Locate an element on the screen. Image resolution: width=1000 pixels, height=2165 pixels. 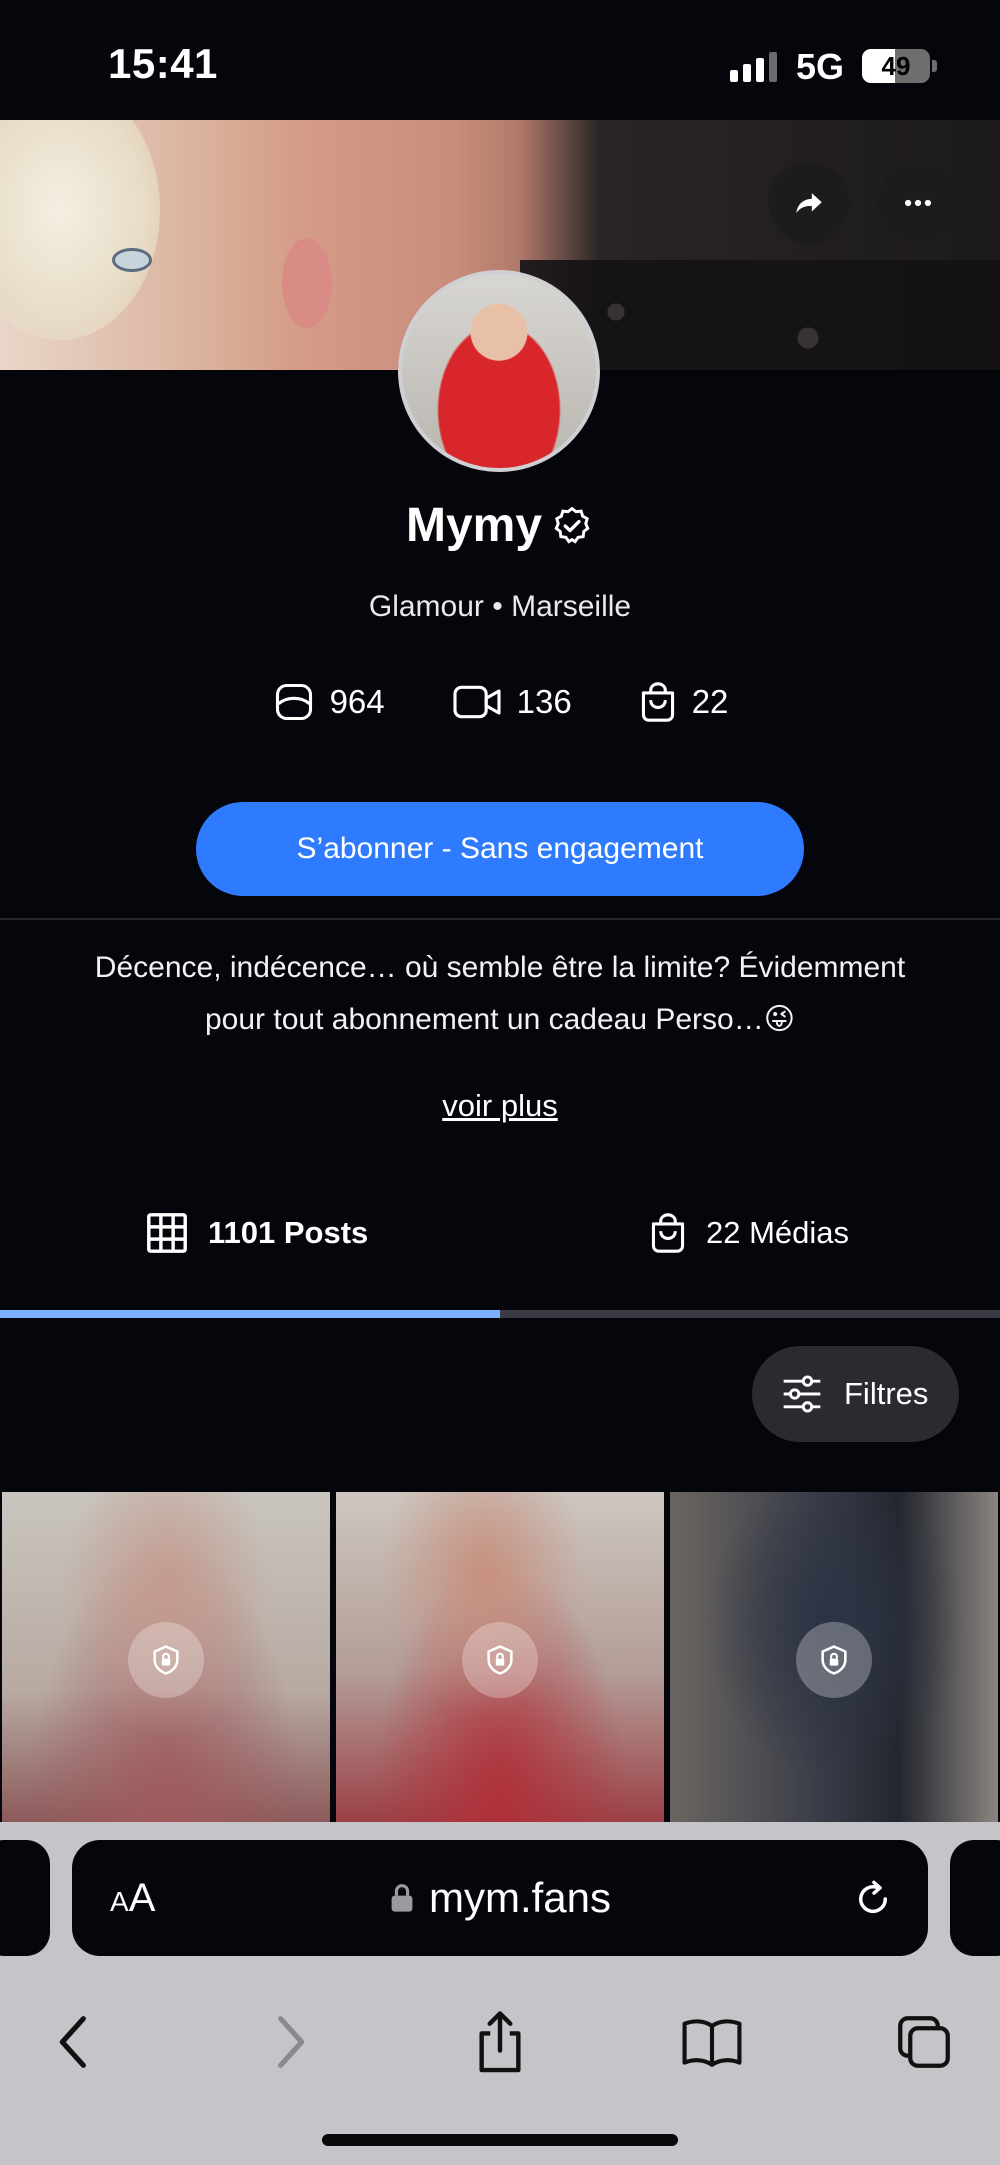
stat-videos-count: 136 is located at coordinates (544, 701).